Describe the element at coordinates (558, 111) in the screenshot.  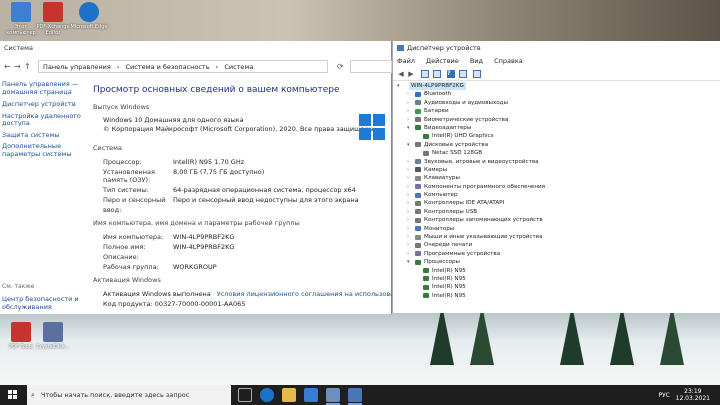
I see `device-category: › Батареи` at that location.